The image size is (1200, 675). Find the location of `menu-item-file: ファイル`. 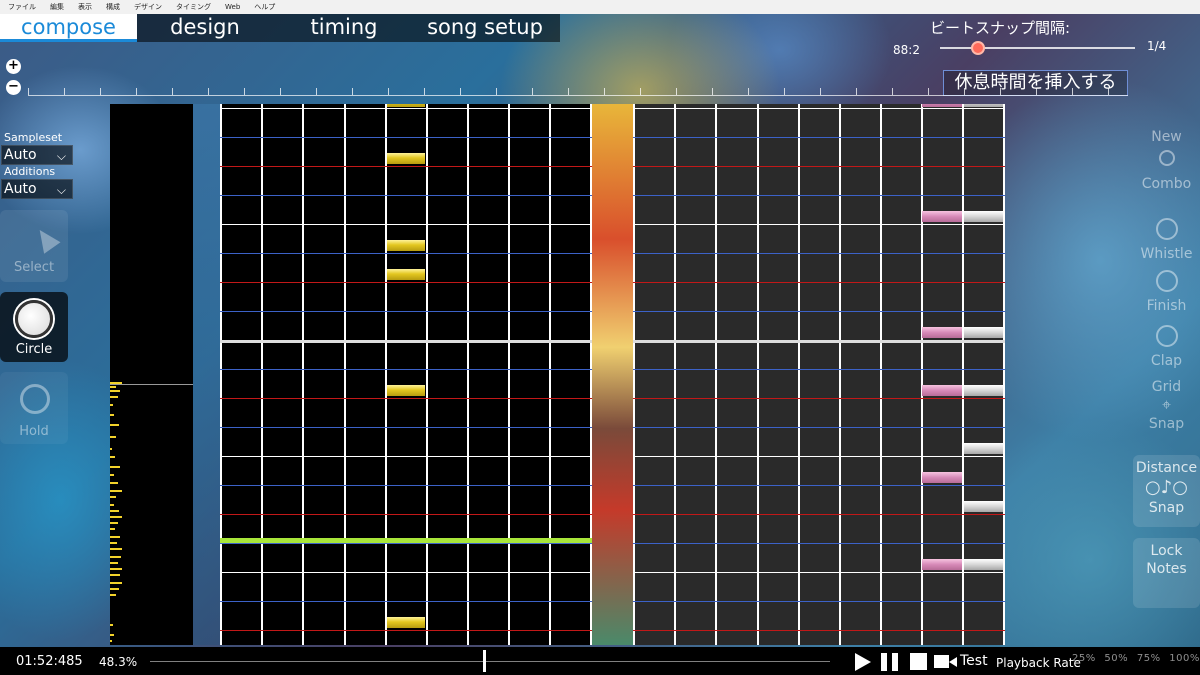

menu-item-file: ファイル is located at coordinates (22, 7).